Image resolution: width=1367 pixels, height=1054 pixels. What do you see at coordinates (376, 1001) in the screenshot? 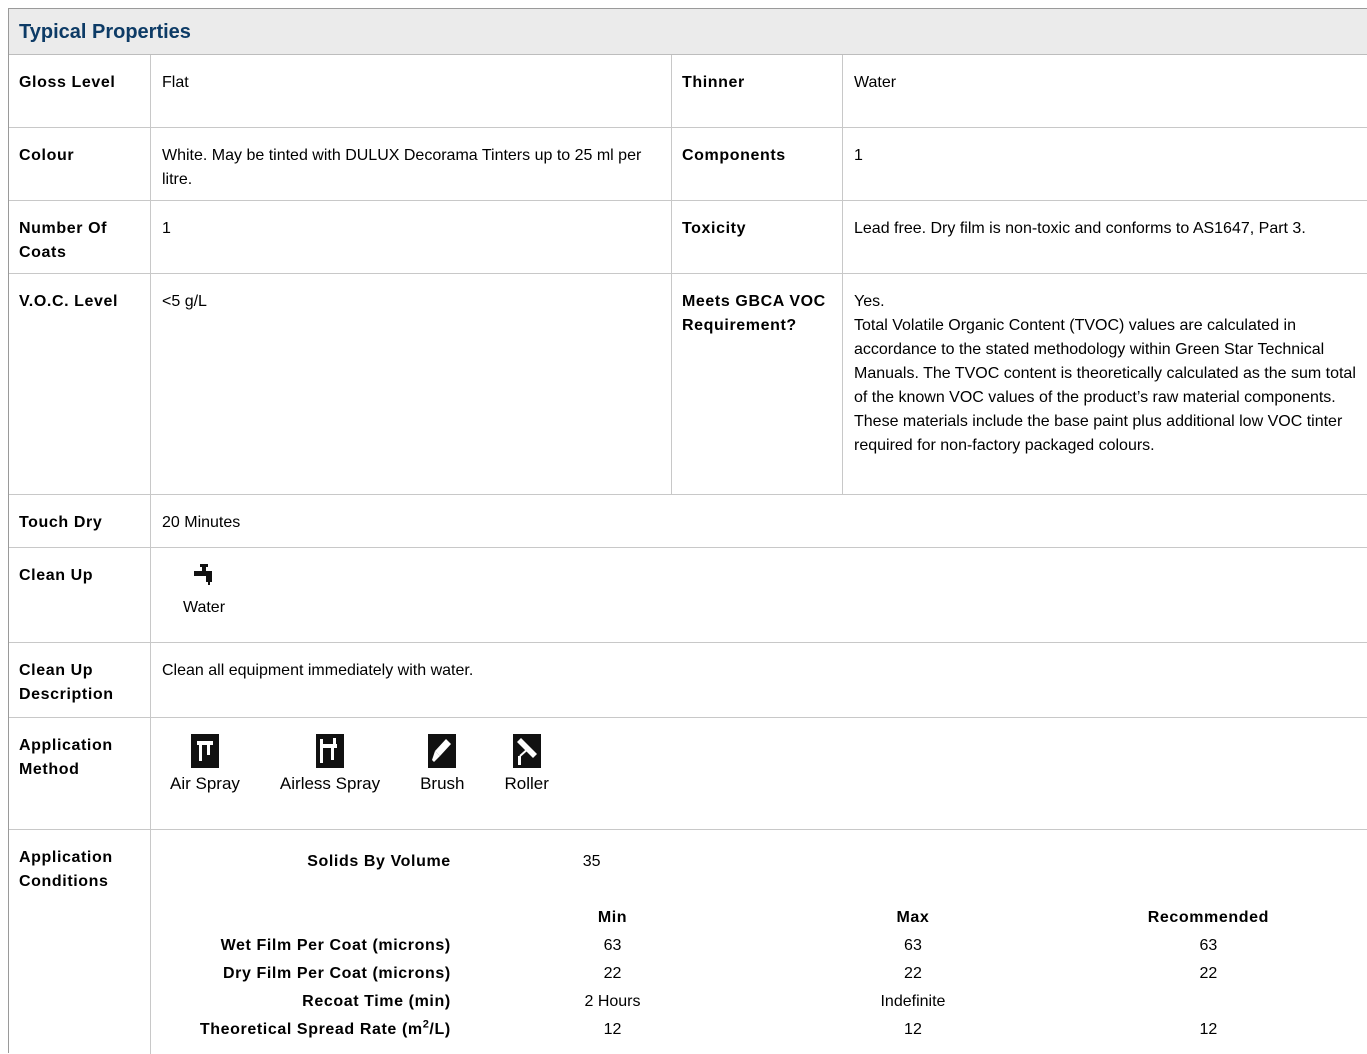
I see `condition-label: Recoat Time (min)` at bounding box center [376, 1001].